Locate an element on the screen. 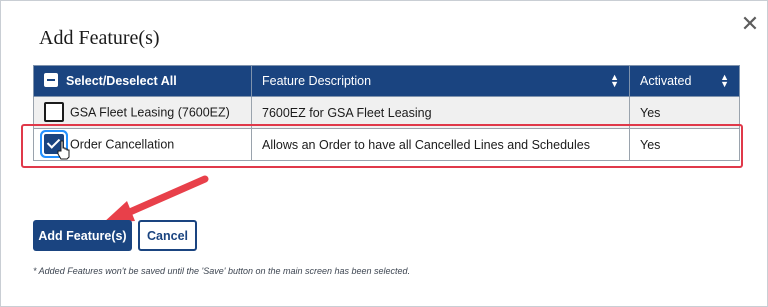 The height and width of the screenshot is (307, 768). dialog-title: Add Feature(s) is located at coordinates (99, 38).